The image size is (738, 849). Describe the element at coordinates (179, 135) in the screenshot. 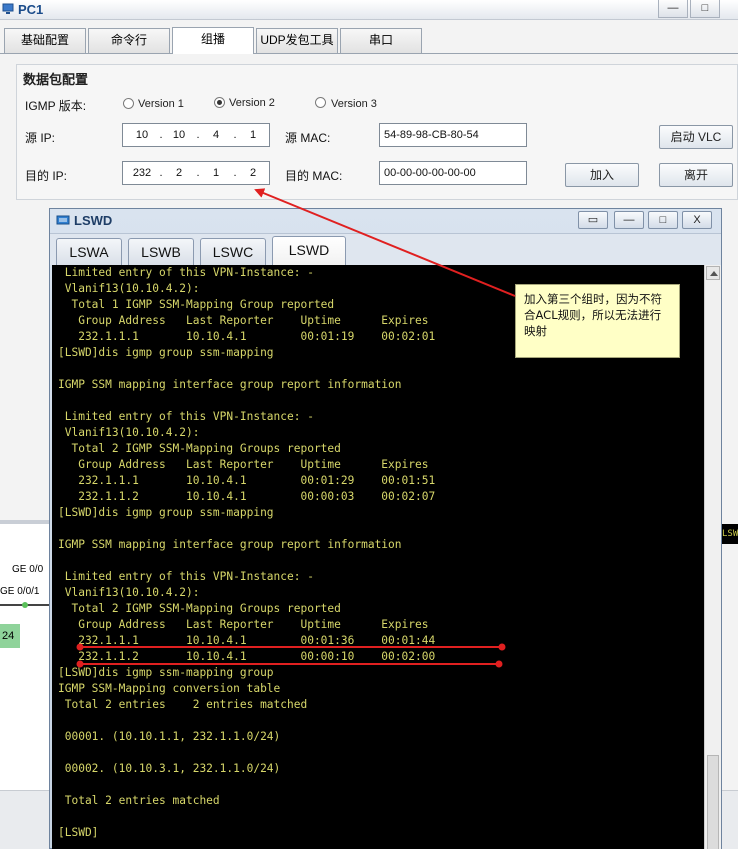

I see `src-ip-octet-2: 10` at that location.